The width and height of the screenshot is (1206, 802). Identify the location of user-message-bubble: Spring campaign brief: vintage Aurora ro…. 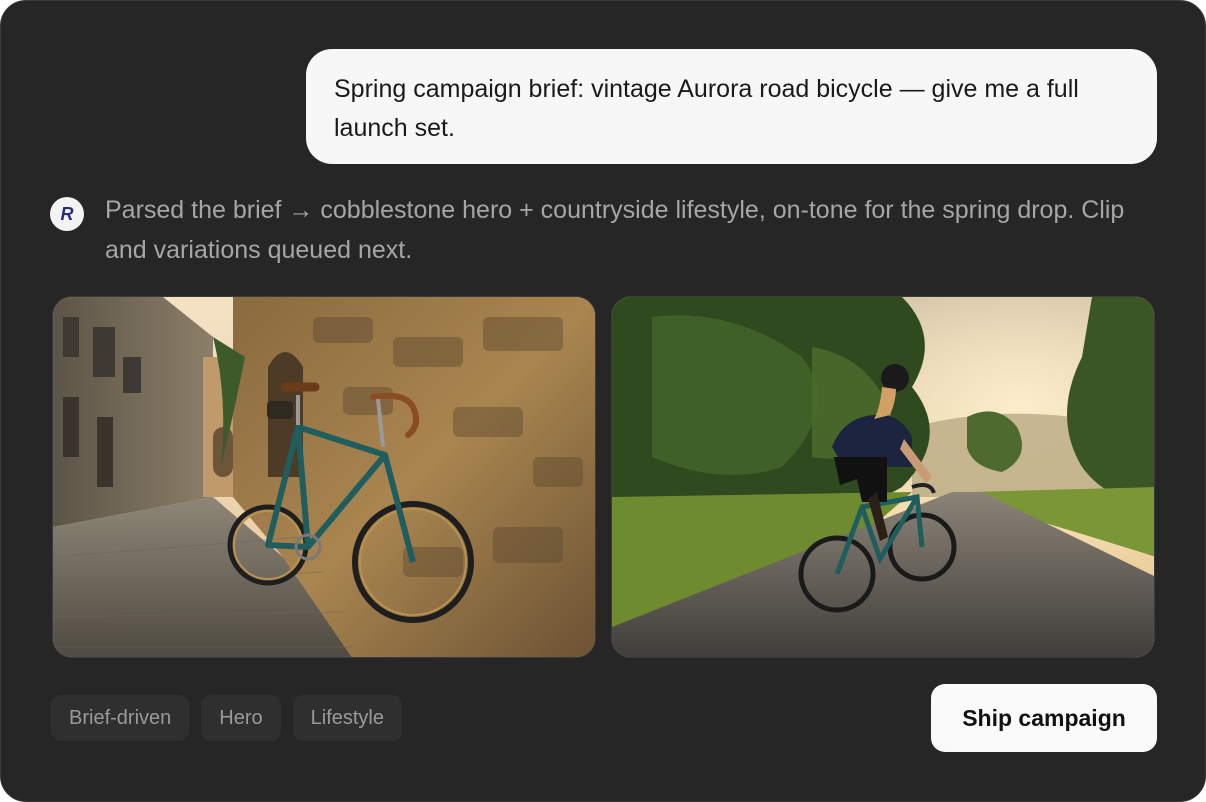
(731, 106).